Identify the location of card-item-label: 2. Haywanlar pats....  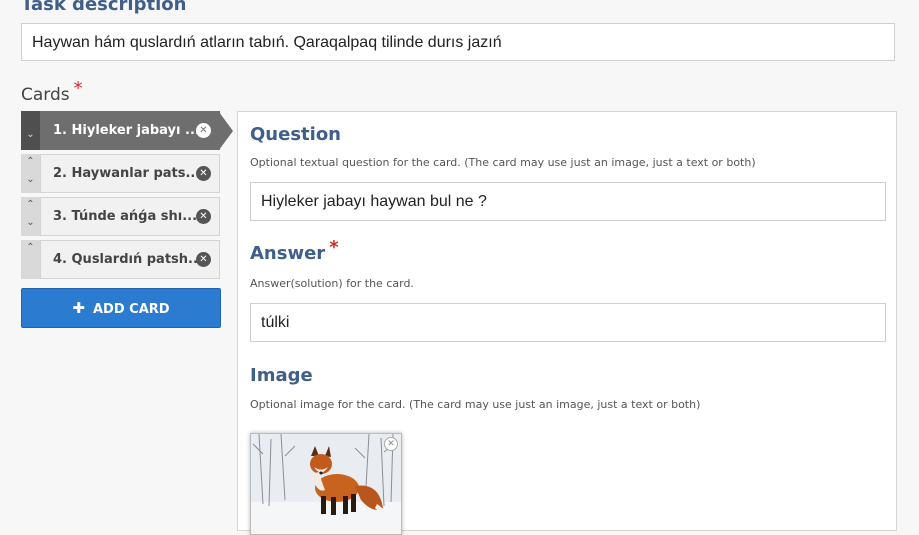
(127, 173).